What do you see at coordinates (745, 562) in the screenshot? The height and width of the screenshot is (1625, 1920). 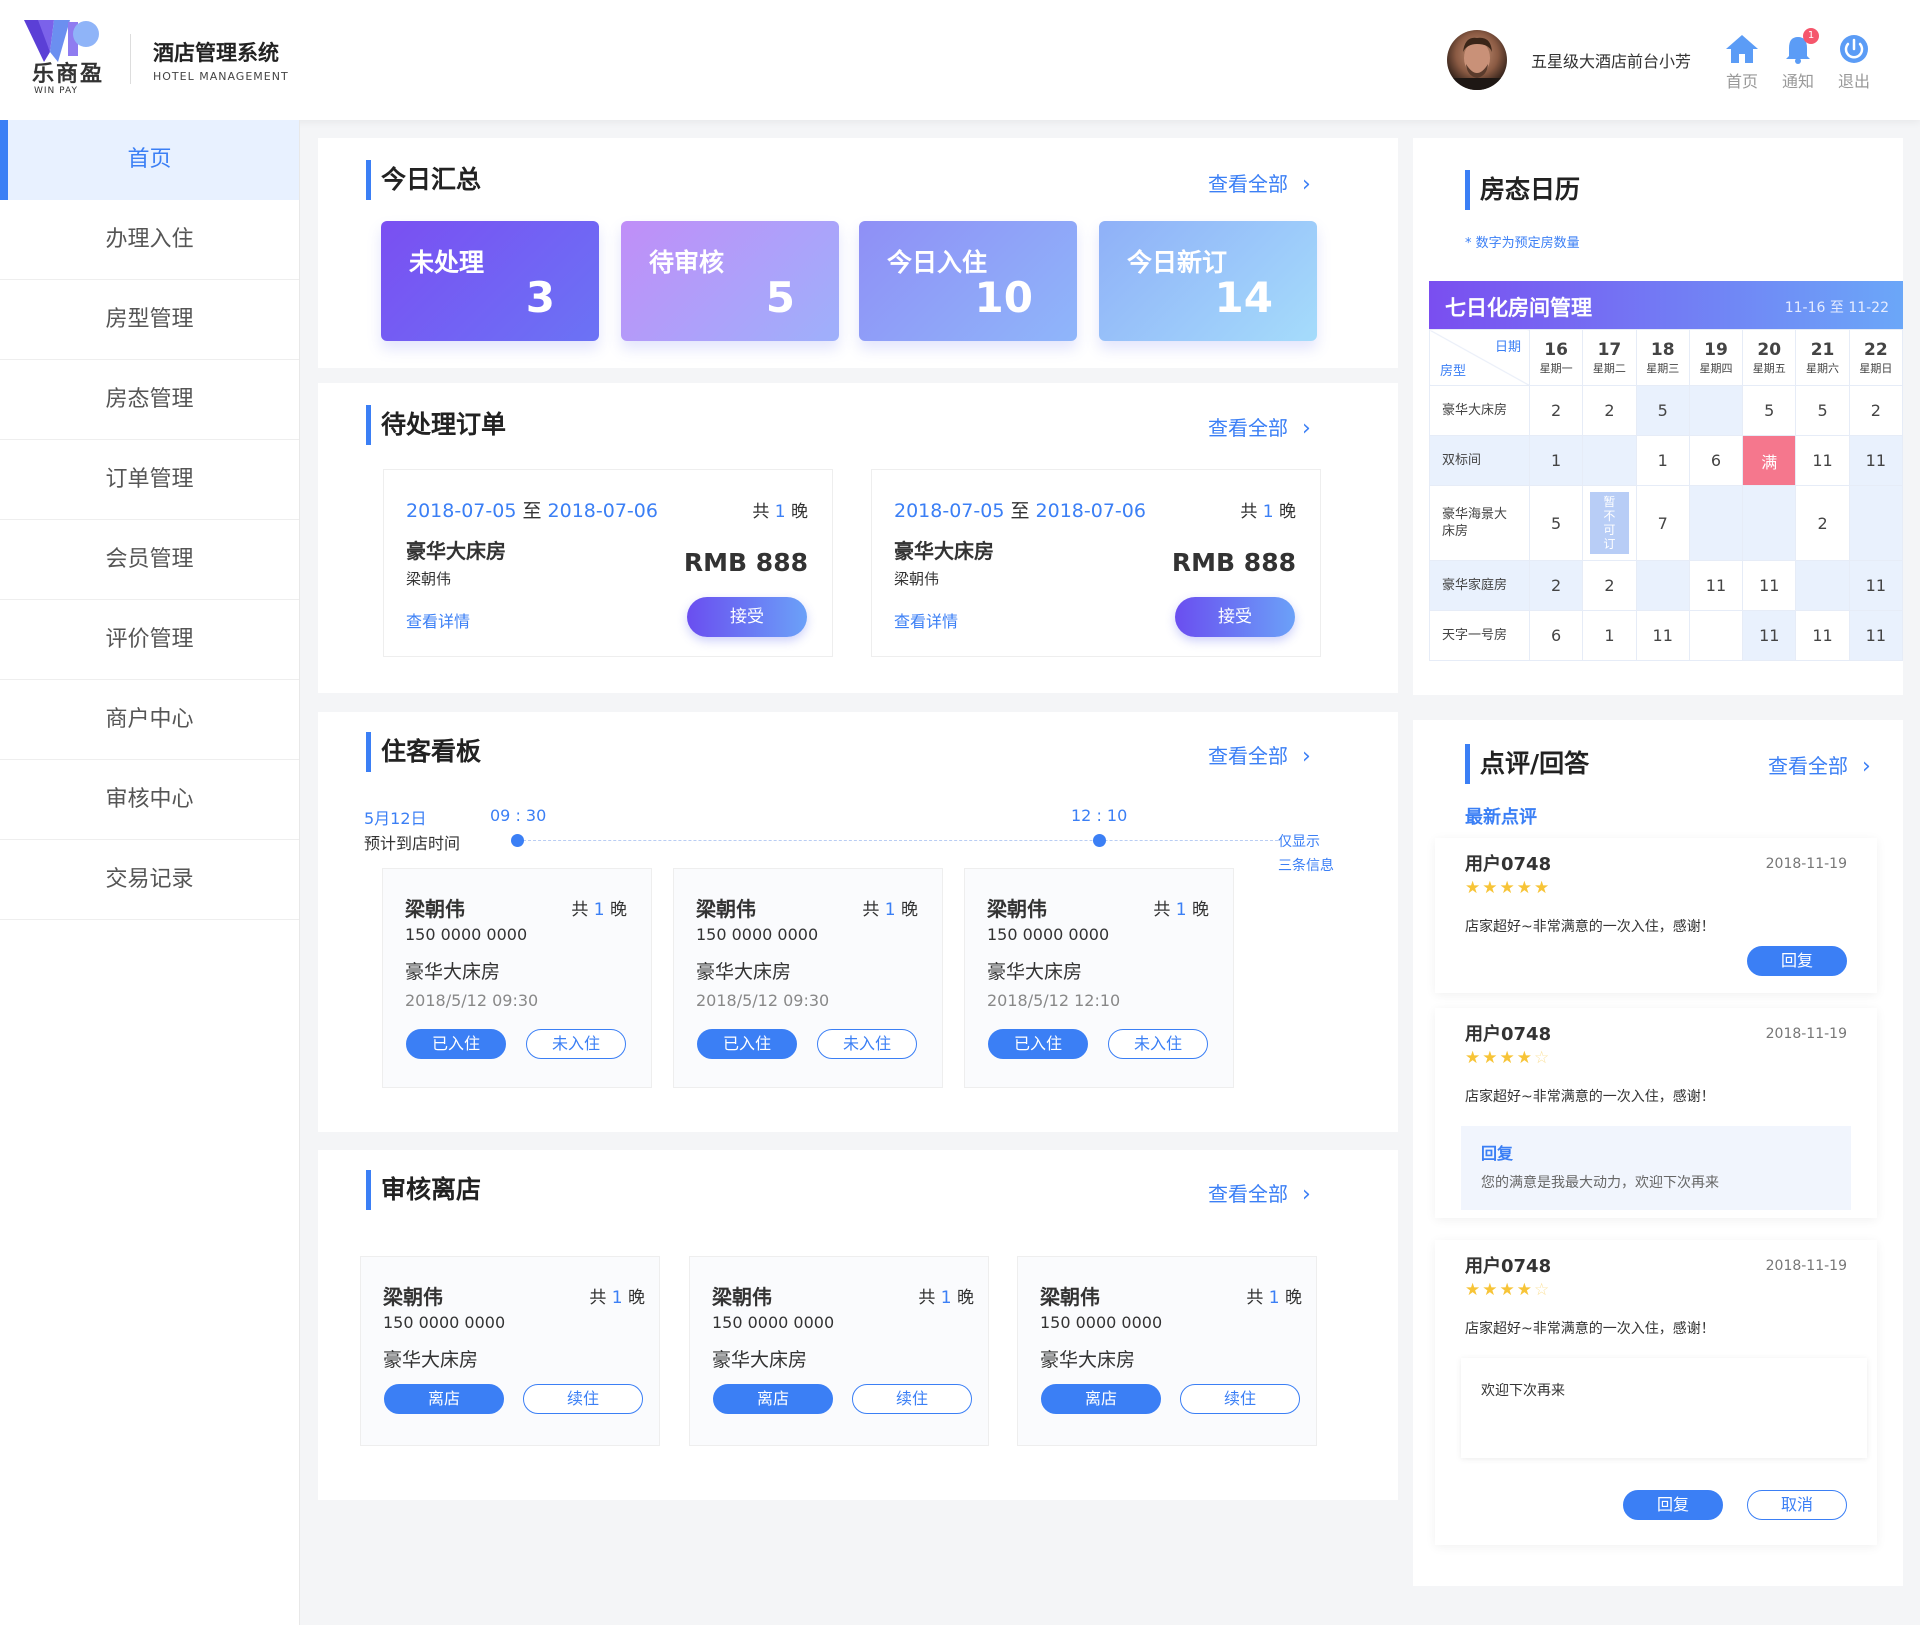 I see `order-price: RMB 888` at bounding box center [745, 562].